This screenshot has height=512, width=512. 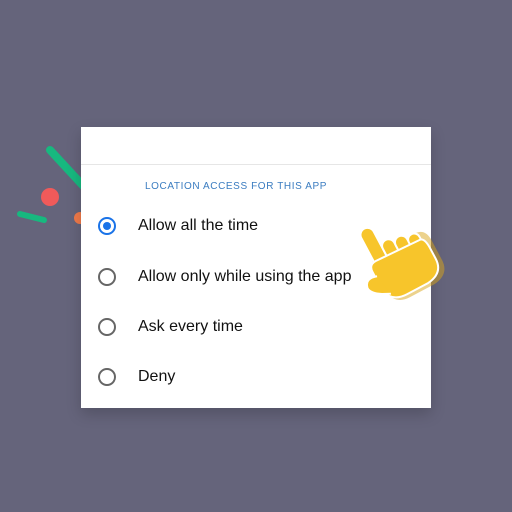 What do you see at coordinates (402, 263) in the screenshot?
I see `pointing-hand-icon` at bounding box center [402, 263].